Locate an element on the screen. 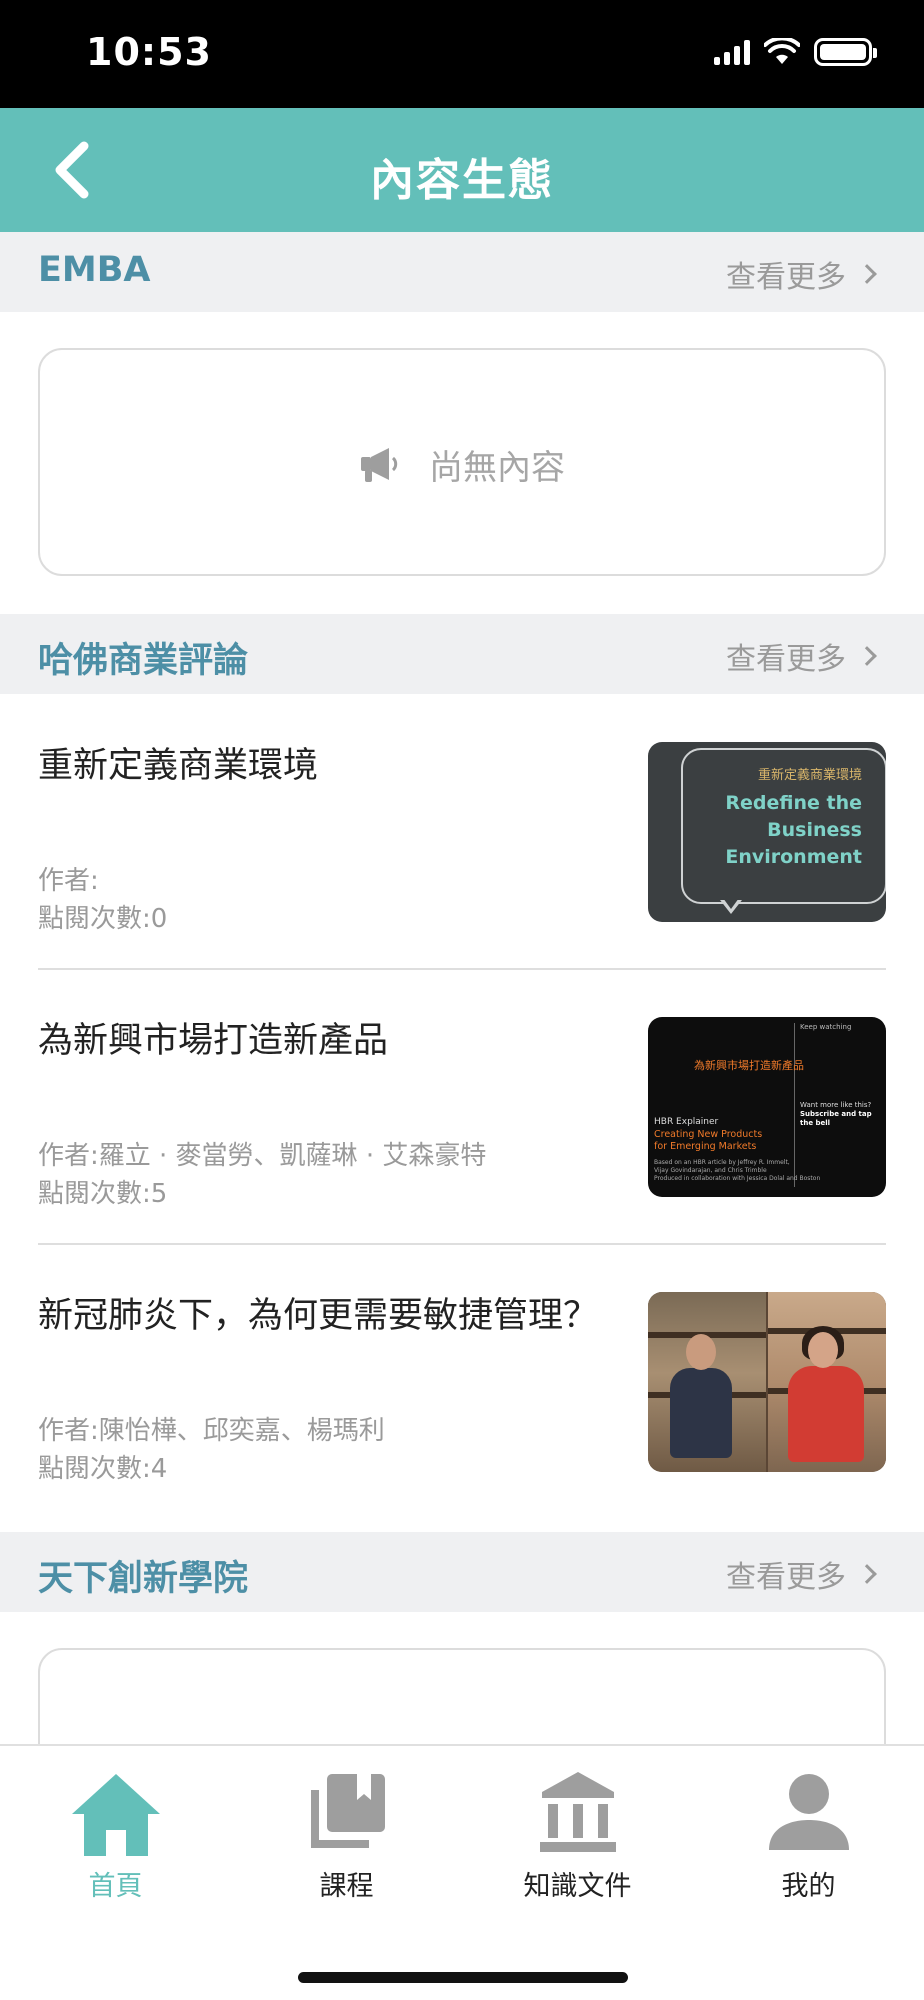  empty-text: 尚無內容 is located at coordinates (497, 468).